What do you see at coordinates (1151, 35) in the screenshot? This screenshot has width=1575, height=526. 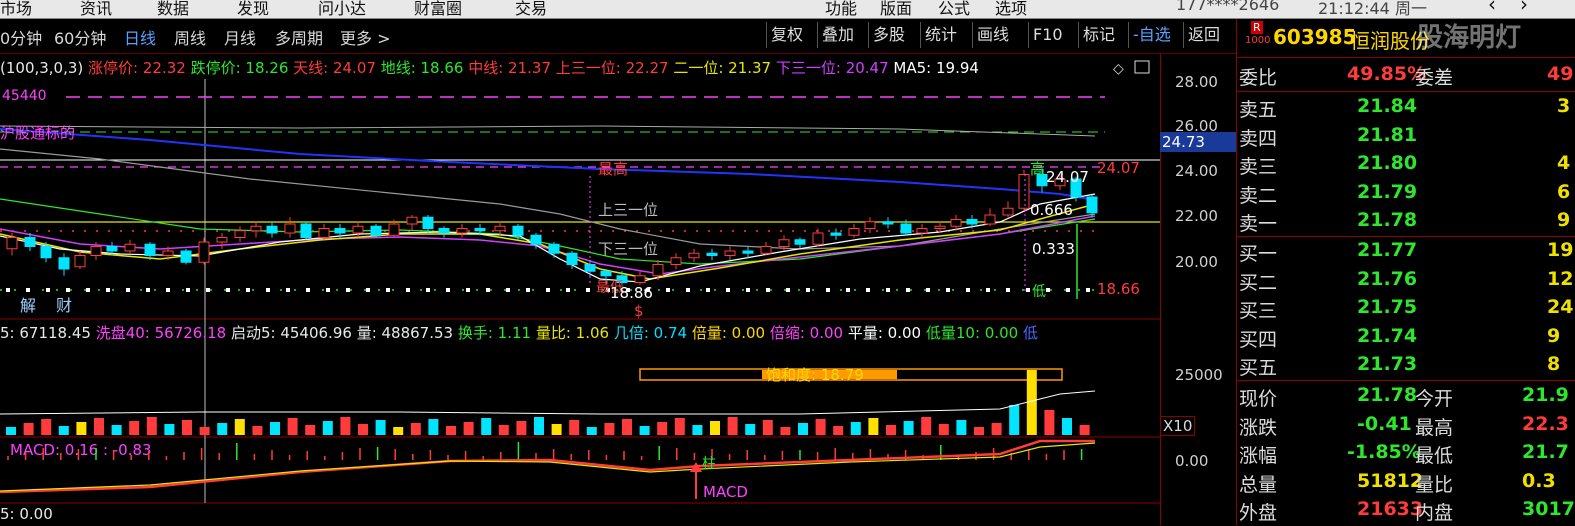 I see `toolbar-button-7: -自选` at bounding box center [1151, 35].